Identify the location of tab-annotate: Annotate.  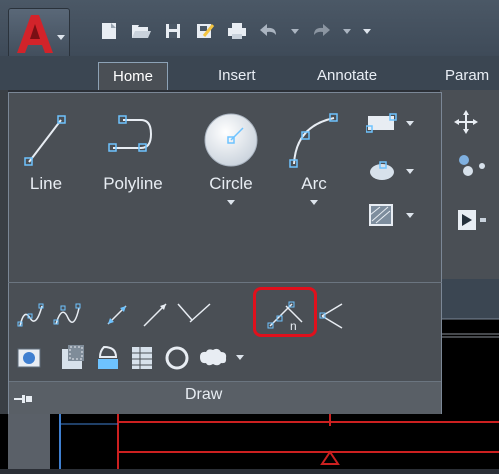
(347, 75).